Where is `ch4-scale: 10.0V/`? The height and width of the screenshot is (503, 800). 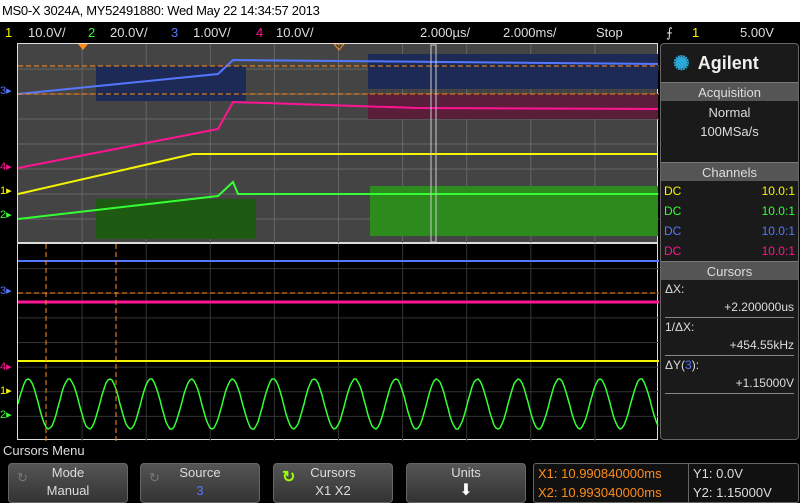
ch4-scale: 10.0V/ is located at coordinates (295, 32).